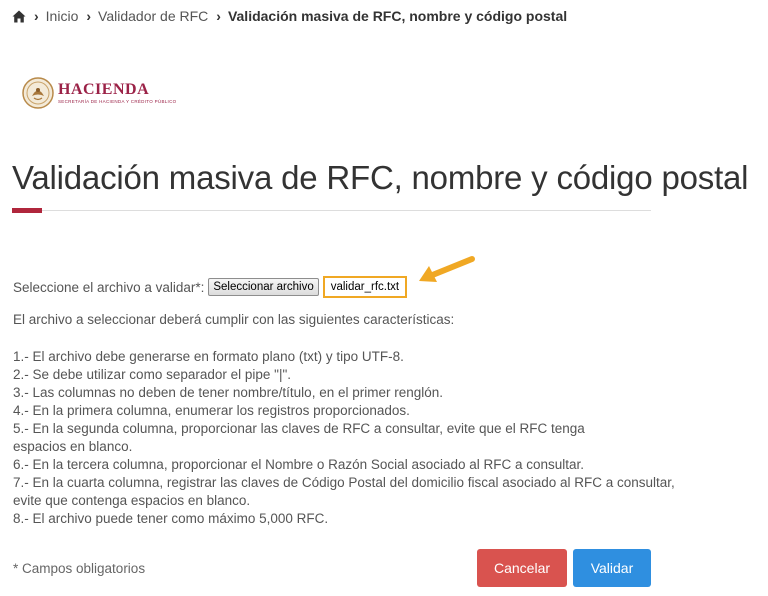 The height and width of the screenshot is (596, 768). Describe the element at coordinates (447, 269) in the screenshot. I see `arrow-annotation-icon` at that location.